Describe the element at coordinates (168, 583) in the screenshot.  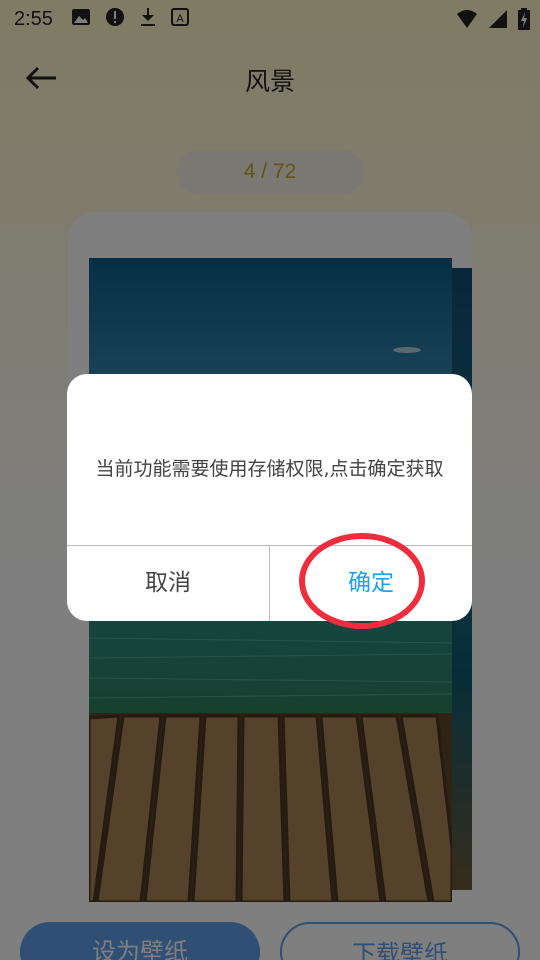
I see `cancel-button: 取消` at that location.